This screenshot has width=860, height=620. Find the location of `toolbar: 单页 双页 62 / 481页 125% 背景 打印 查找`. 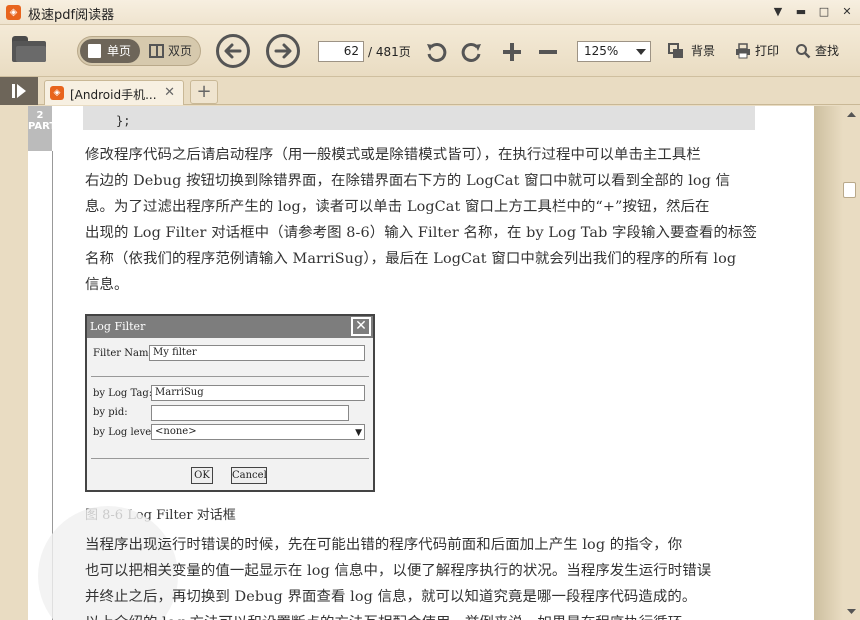

toolbar: 单页 双页 62 / 481页 125% 背景 打印 查找 is located at coordinates (430, 51).